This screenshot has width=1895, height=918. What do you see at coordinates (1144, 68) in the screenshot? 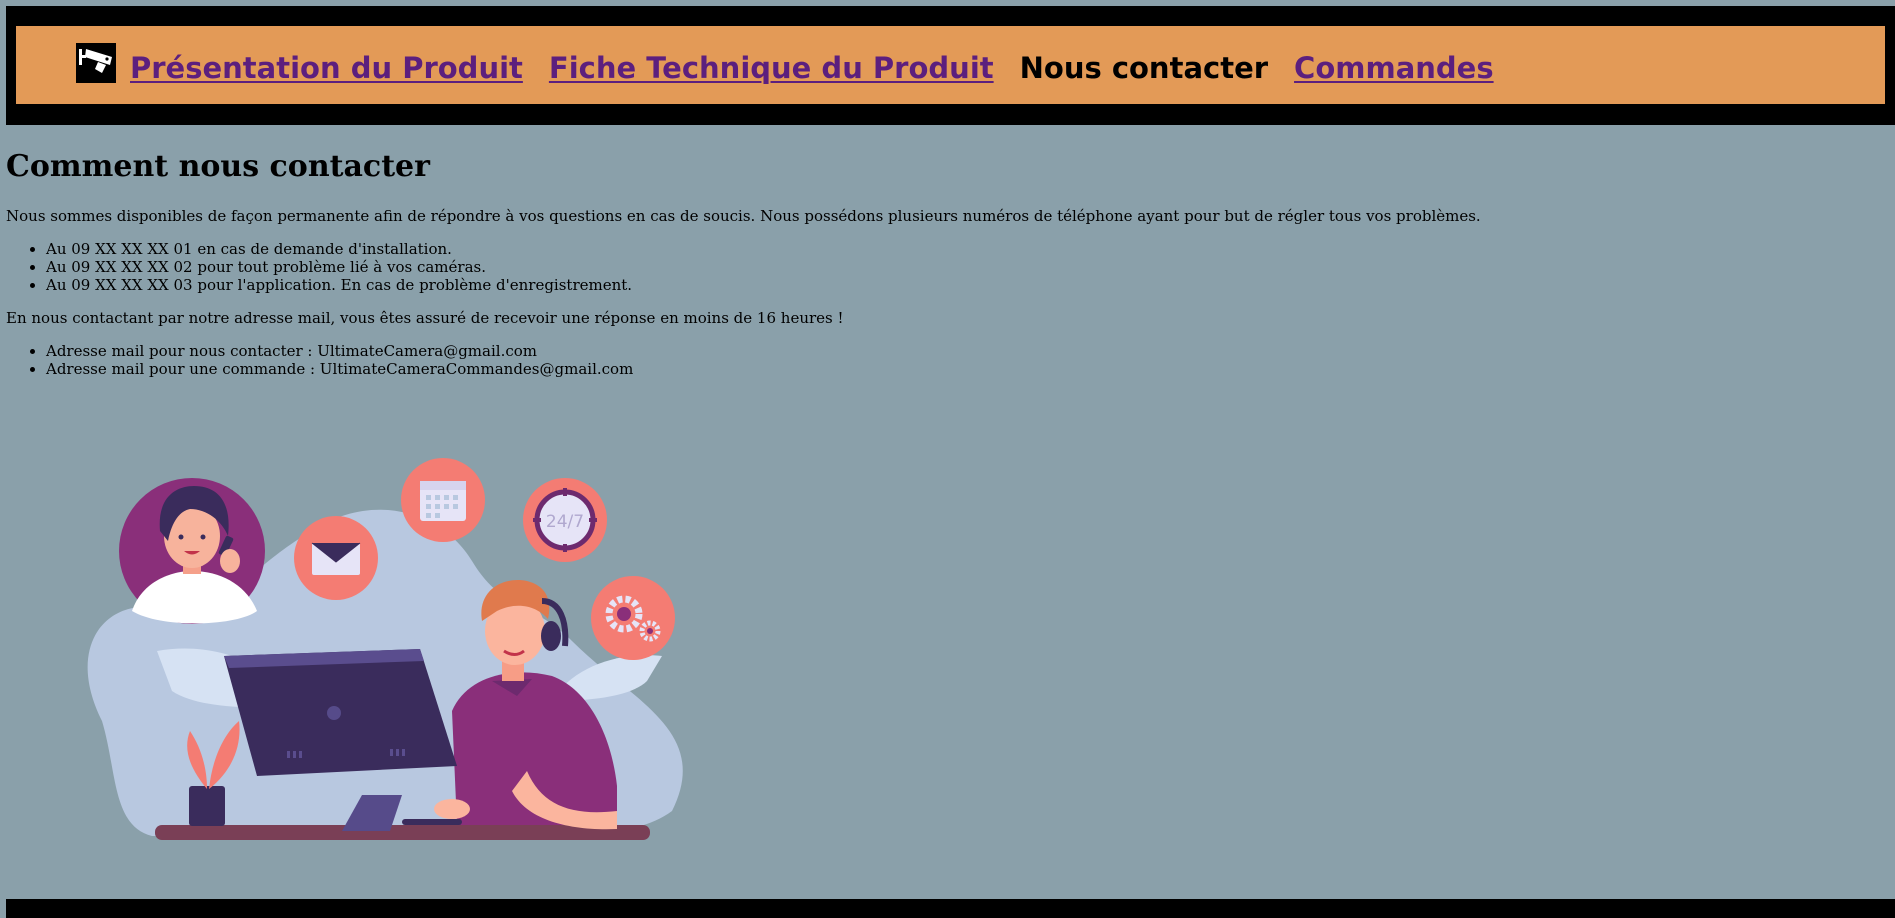
I see `nav-current-contact: Nous contacter` at bounding box center [1144, 68].